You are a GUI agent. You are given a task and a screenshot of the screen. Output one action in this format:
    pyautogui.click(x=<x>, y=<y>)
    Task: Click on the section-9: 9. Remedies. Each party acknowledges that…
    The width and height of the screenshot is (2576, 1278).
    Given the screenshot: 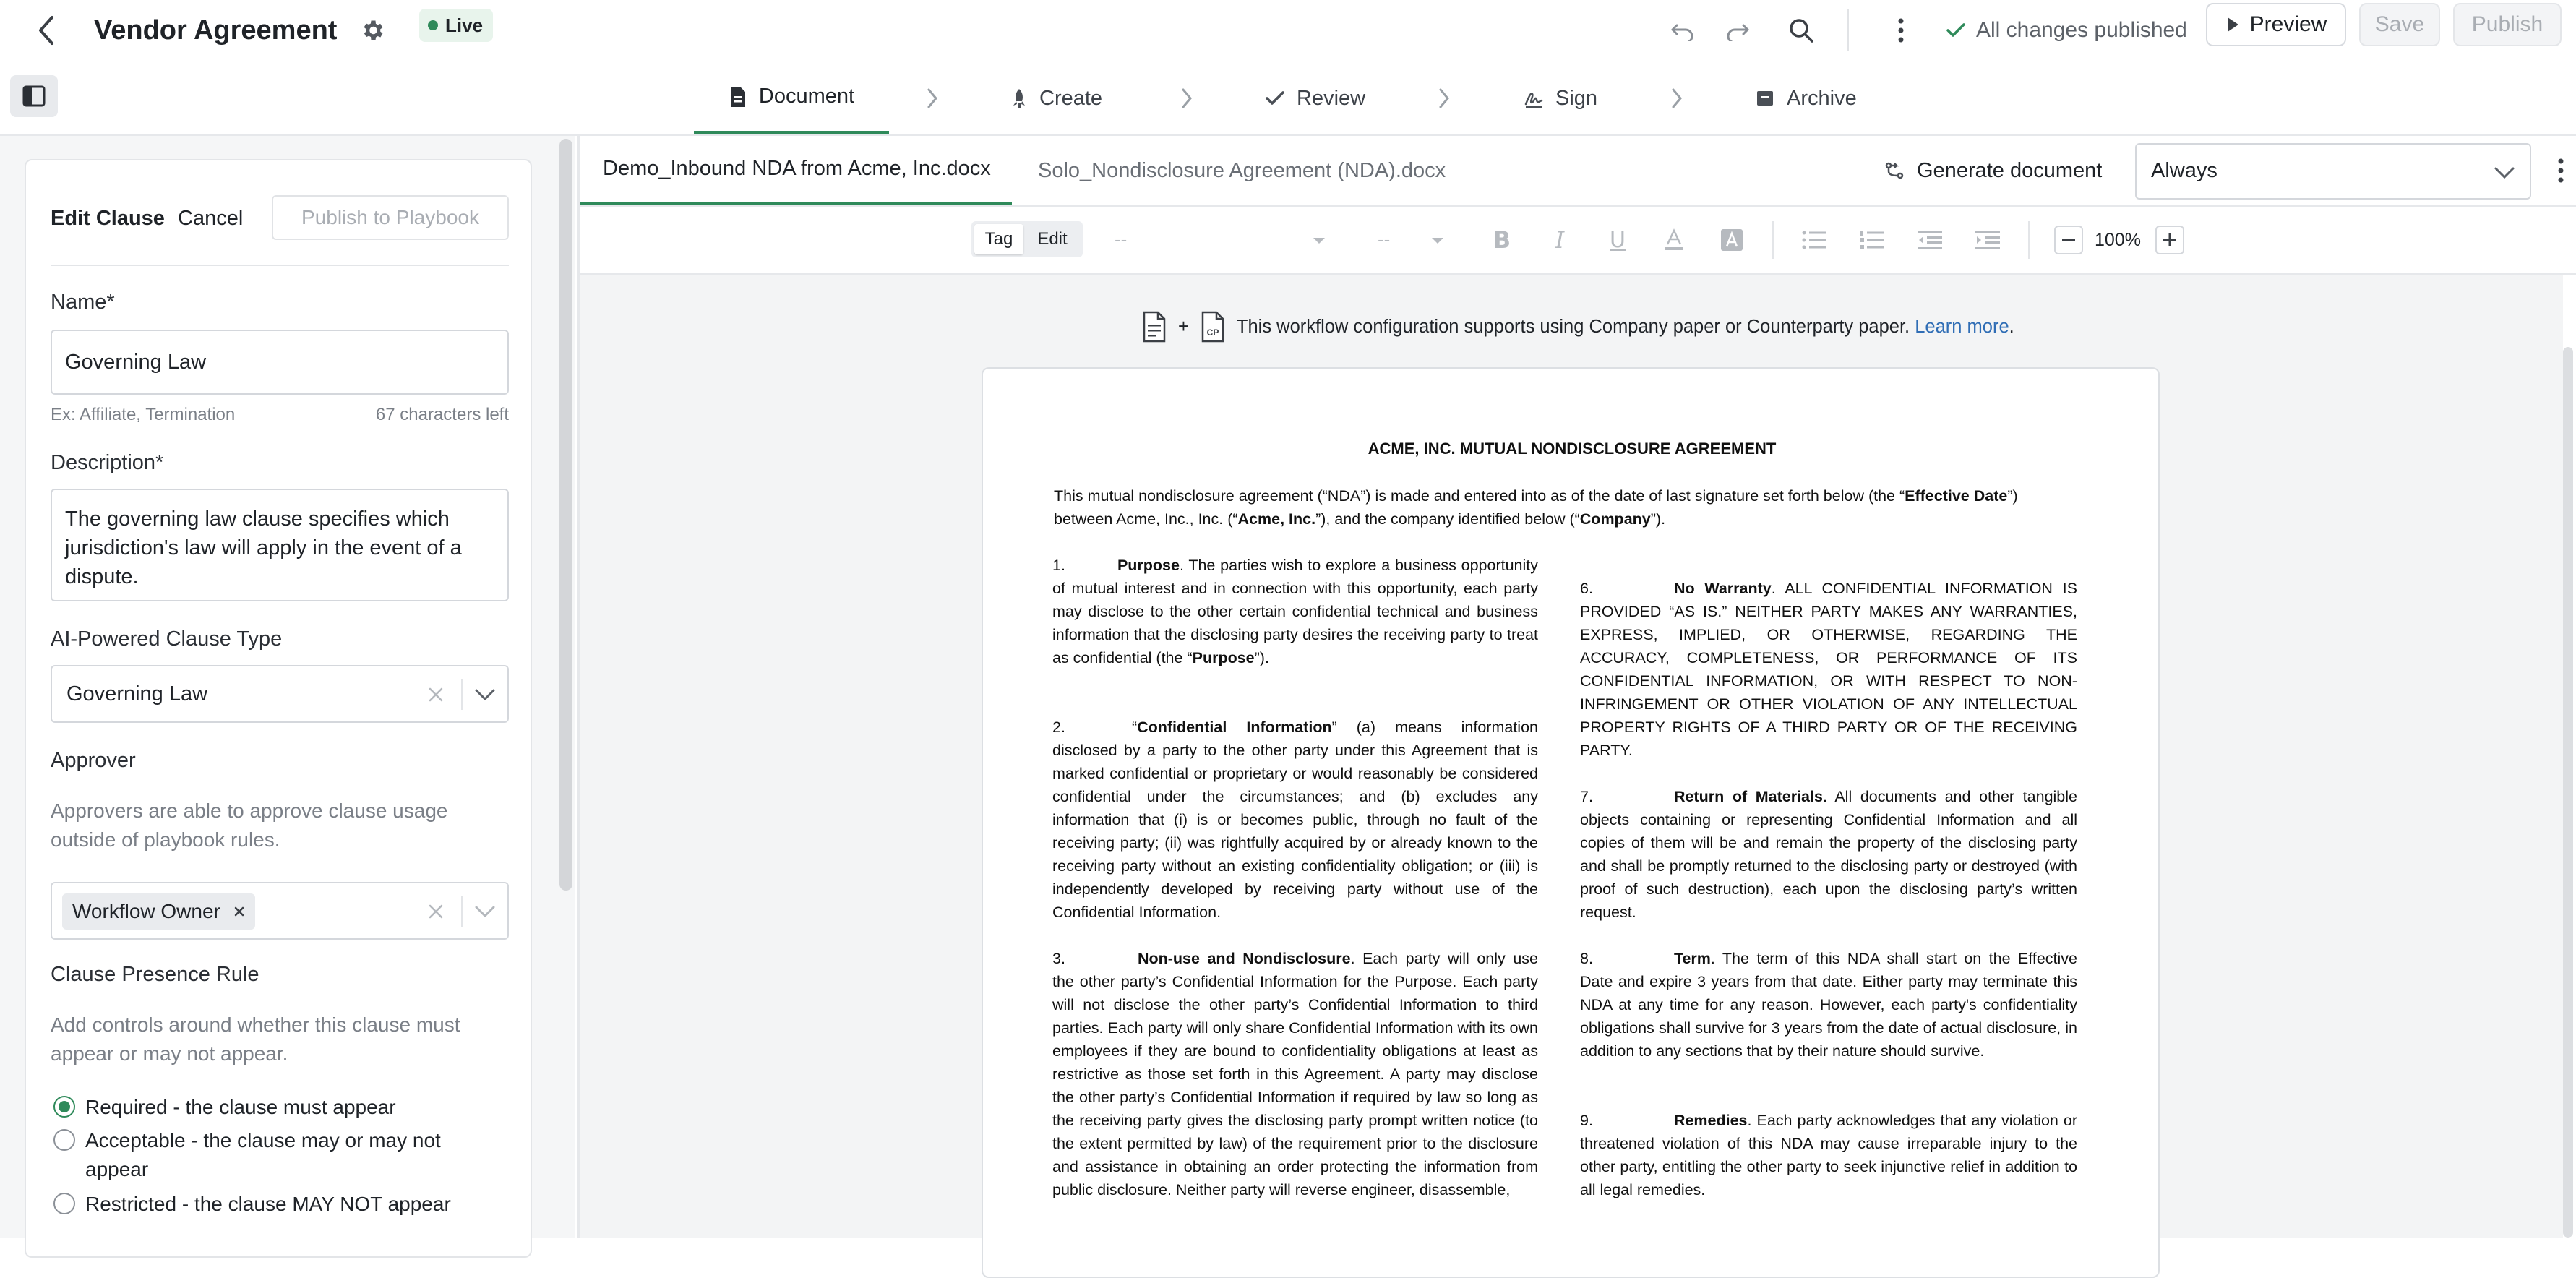 What is the action you would take?
    pyautogui.click(x=1829, y=1155)
    